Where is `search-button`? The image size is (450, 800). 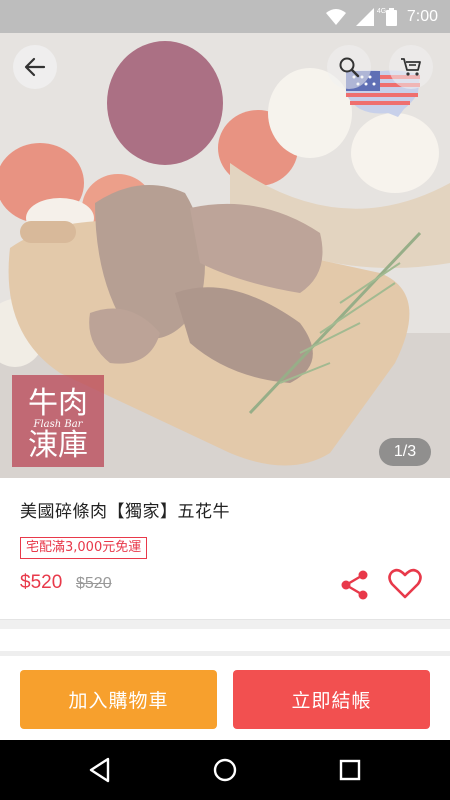 search-button is located at coordinates (349, 67).